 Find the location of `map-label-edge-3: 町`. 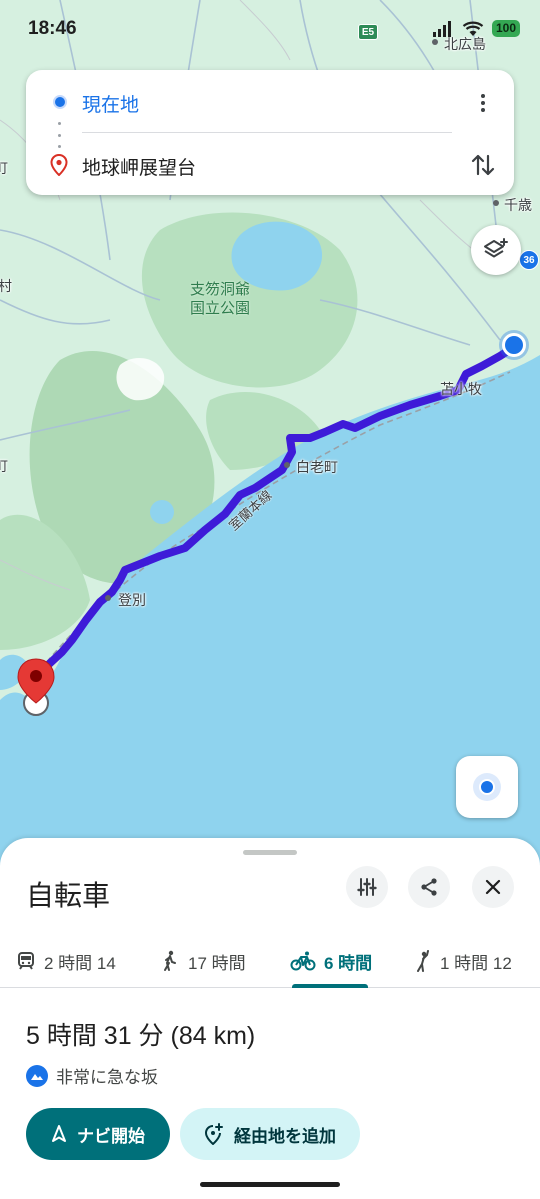

map-label-edge-3: 町 is located at coordinates (4, 466).